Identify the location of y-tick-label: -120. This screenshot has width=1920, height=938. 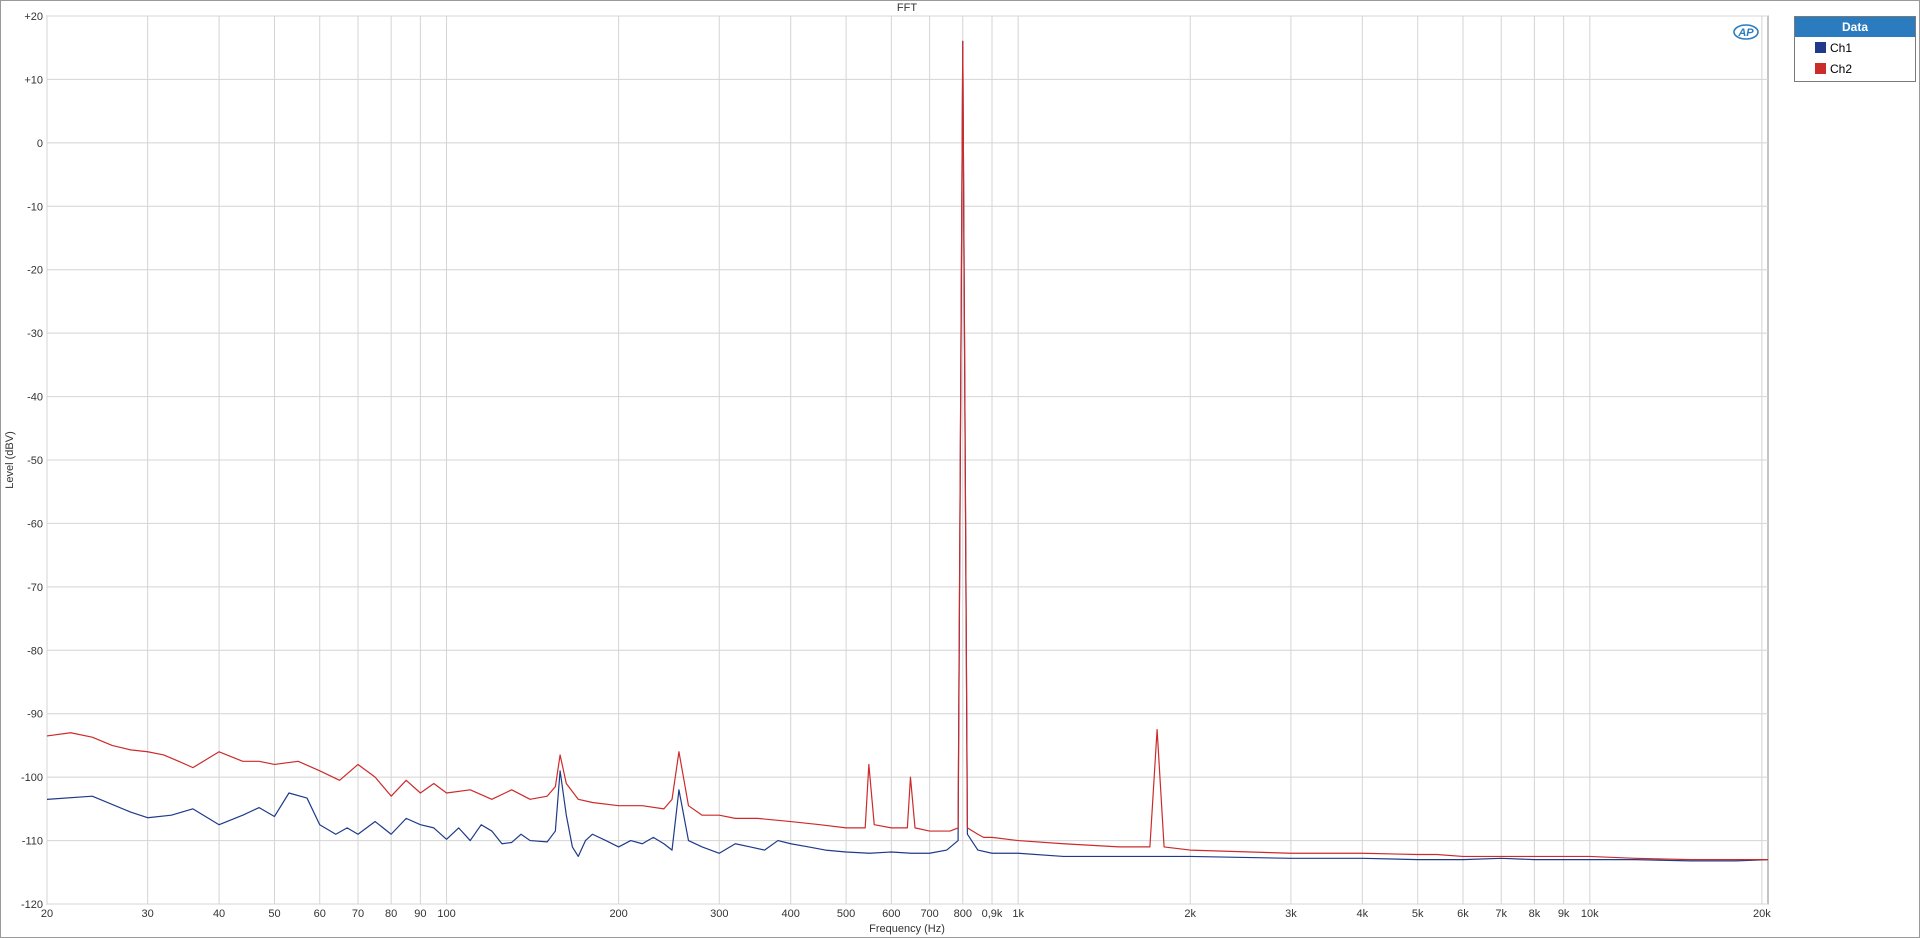
(32, 905).